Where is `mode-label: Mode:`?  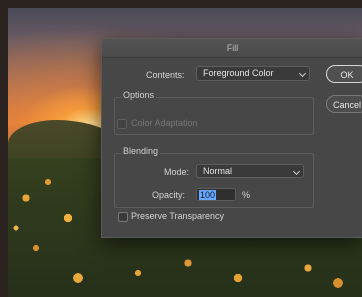
mode-label: Mode: is located at coordinates (177, 172).